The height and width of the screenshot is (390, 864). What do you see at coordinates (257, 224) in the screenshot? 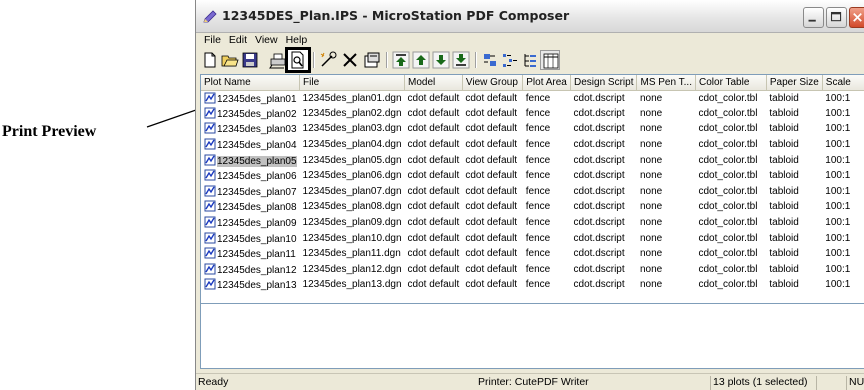
I see `plot-name-text: 12345des_plan09` at bounding box center [257, 224].